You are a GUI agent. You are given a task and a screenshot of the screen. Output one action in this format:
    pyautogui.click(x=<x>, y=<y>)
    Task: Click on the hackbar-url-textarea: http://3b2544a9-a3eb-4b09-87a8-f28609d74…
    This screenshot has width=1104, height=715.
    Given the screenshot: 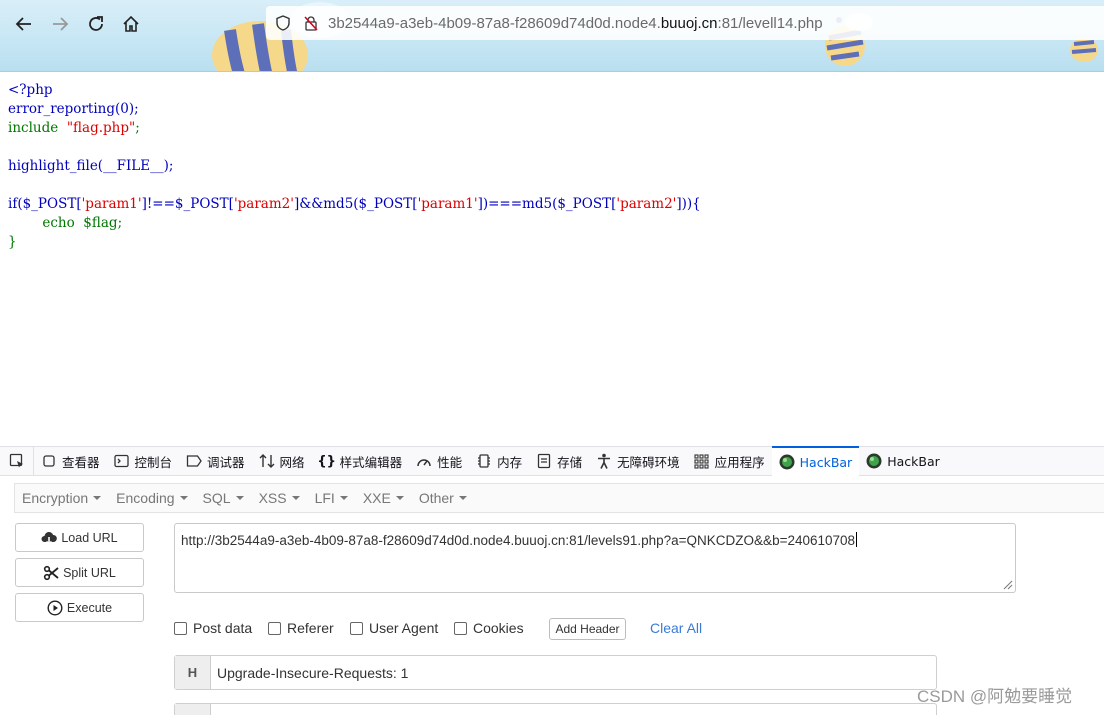 What is the action you would take?
    pyautogui.click(x=595, y=558)
    